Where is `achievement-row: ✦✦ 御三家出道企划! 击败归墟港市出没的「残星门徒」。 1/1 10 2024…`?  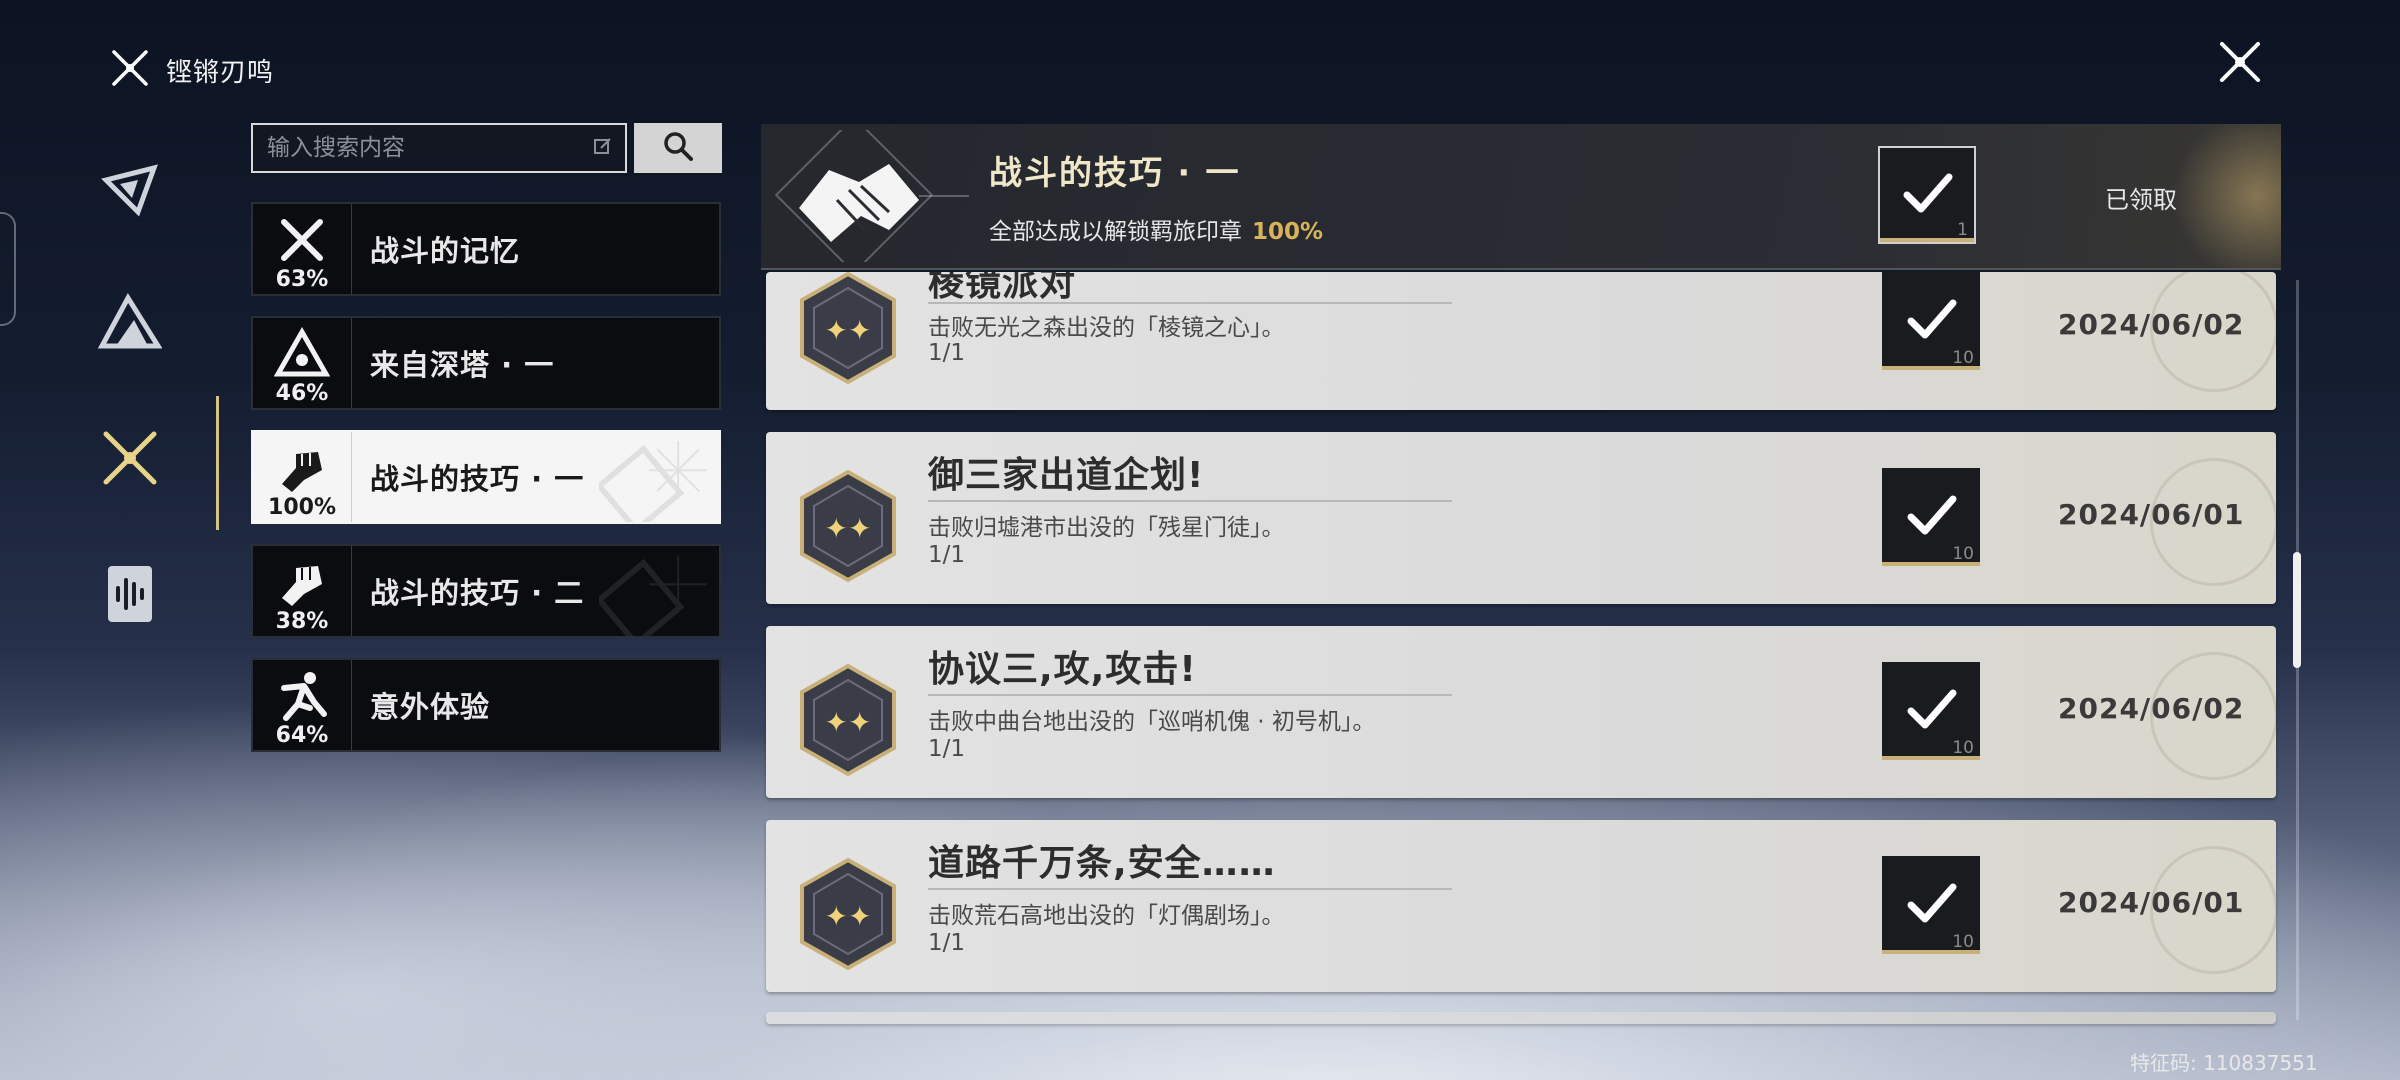 achievement-row: ✦✦ 御三家出道企划! 击败归墟港市出没的「残星门徒」。 1/1 10 2024… is located at coordinates (1521, 518).